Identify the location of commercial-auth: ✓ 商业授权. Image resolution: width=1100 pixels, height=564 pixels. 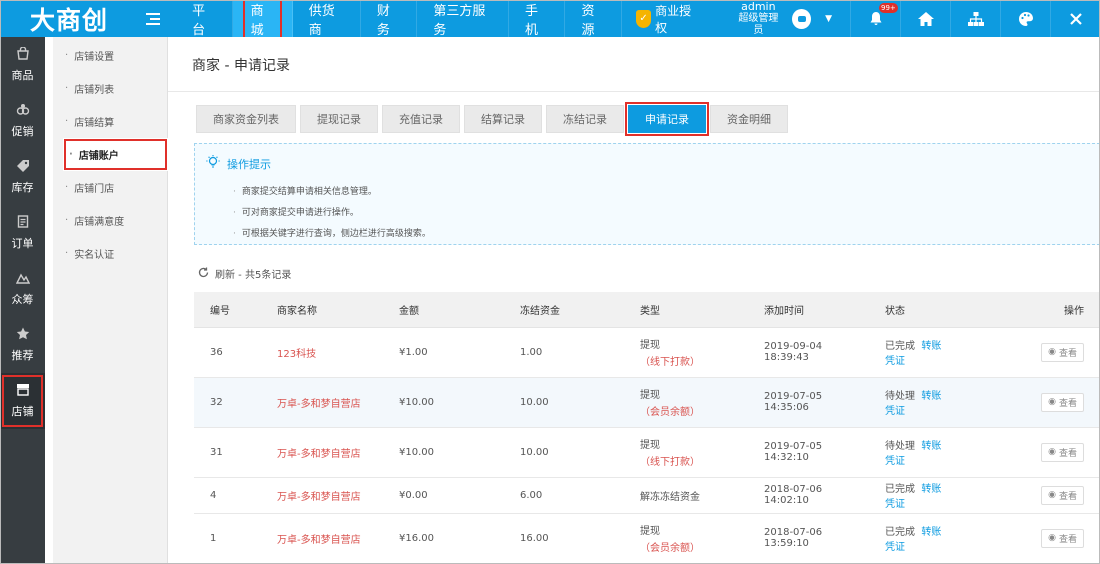
(668, 18).